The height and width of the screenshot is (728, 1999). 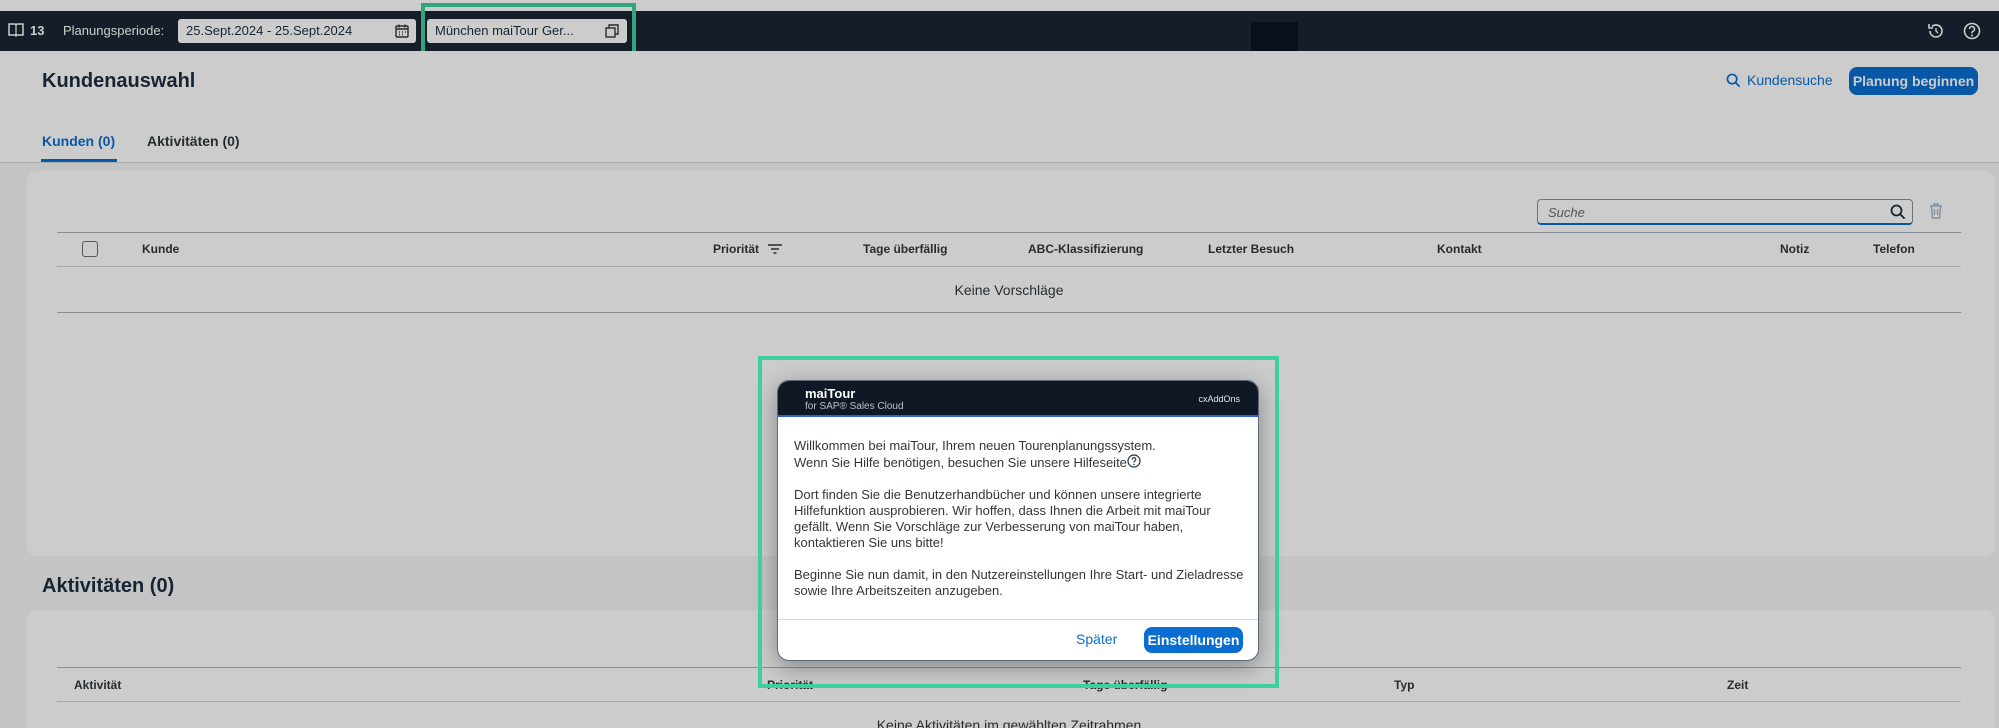 What do you see at coordinates (1018, 399) in the screenshot?
I see `dialog-header: maiTour for SAP® Sales Cloud cxAddOns` at bounding box center [1018, 399].